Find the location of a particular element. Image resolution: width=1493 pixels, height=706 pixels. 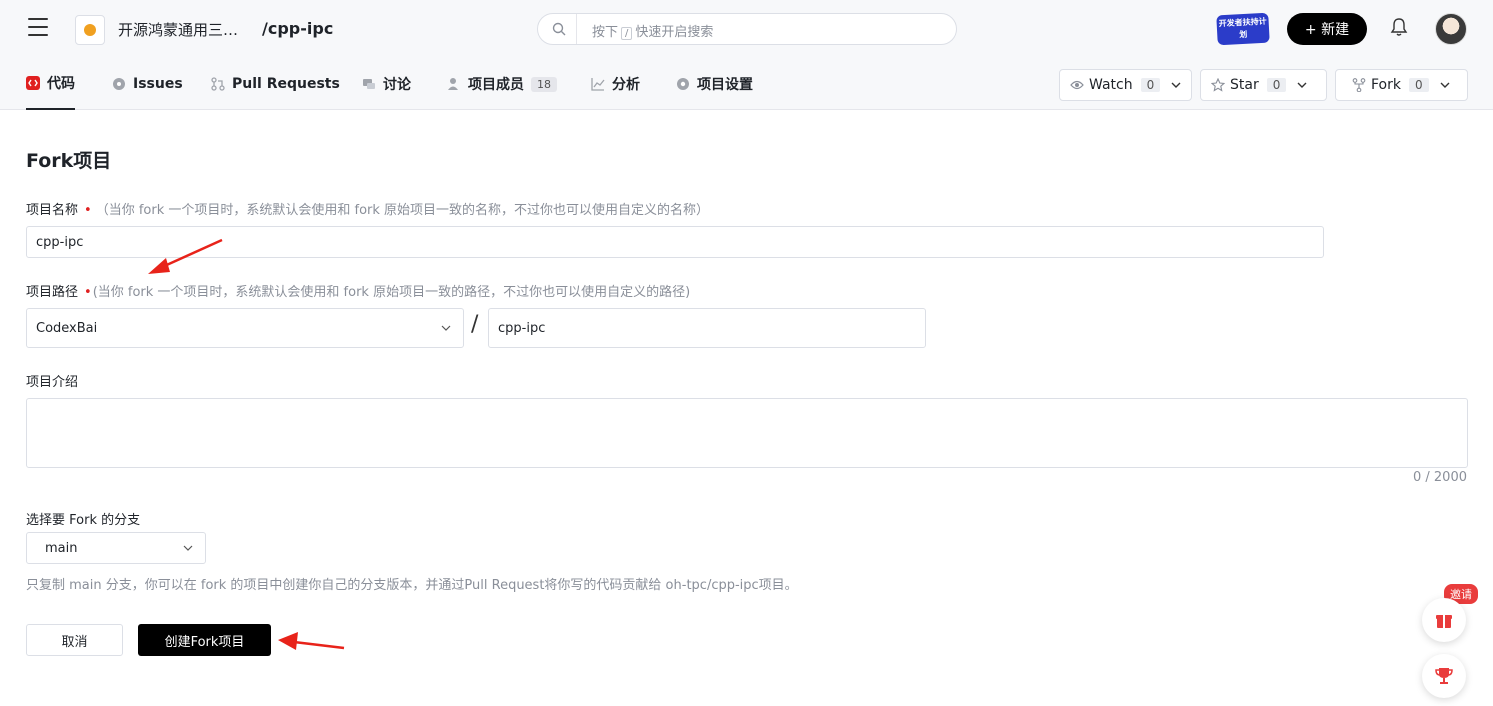

trophy-button is located at coordinates (1444, 676).